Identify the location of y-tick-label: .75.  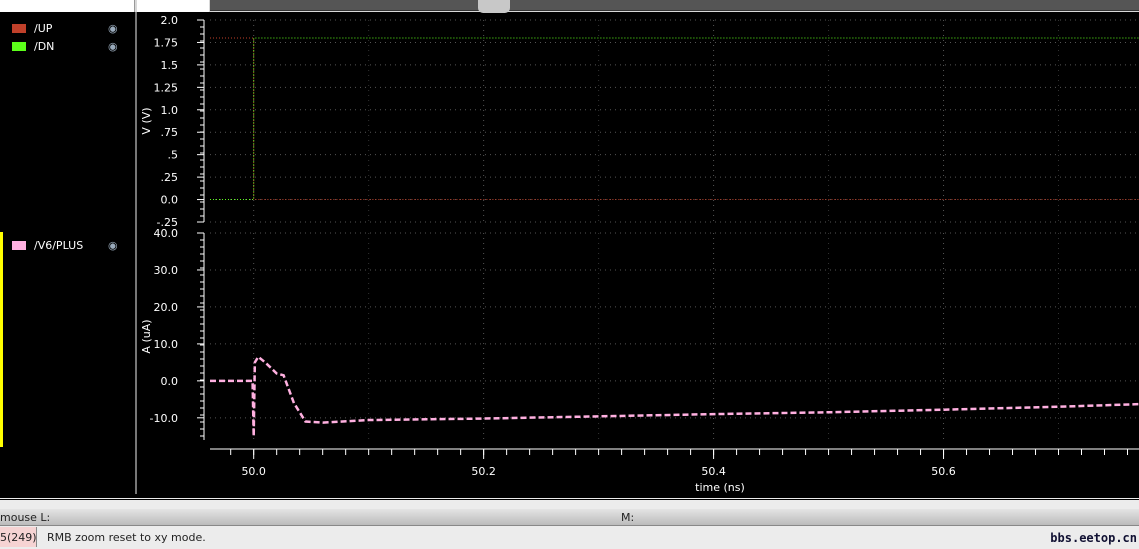
(170, 132).